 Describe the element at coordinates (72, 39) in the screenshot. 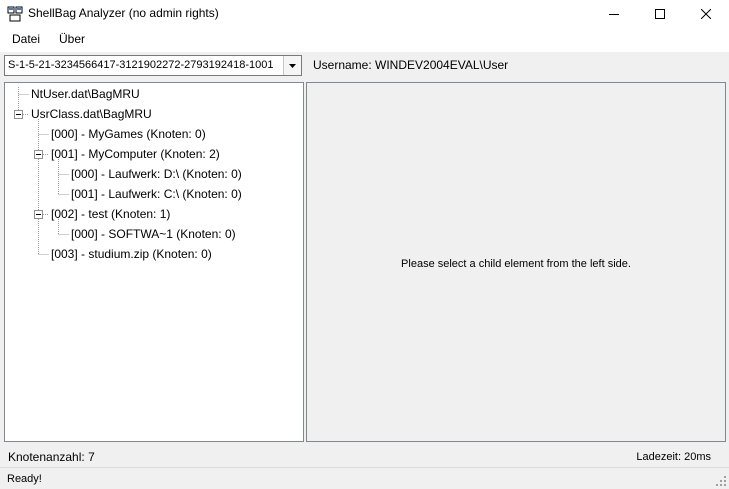

I see `menu-ueber: Über` at that location.